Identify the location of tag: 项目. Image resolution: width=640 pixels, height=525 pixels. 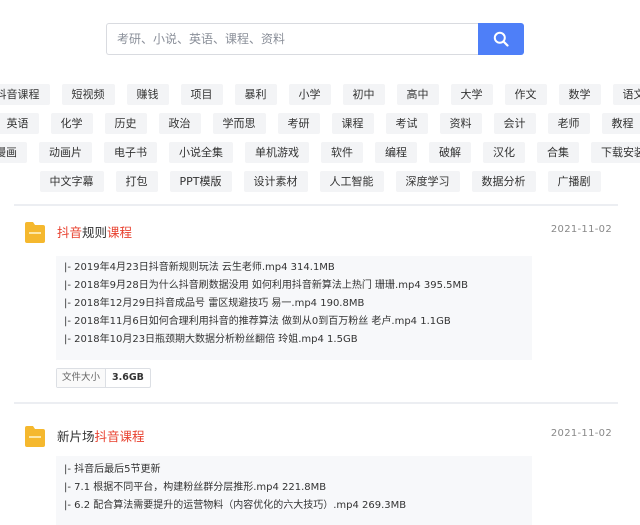
(201, 94).